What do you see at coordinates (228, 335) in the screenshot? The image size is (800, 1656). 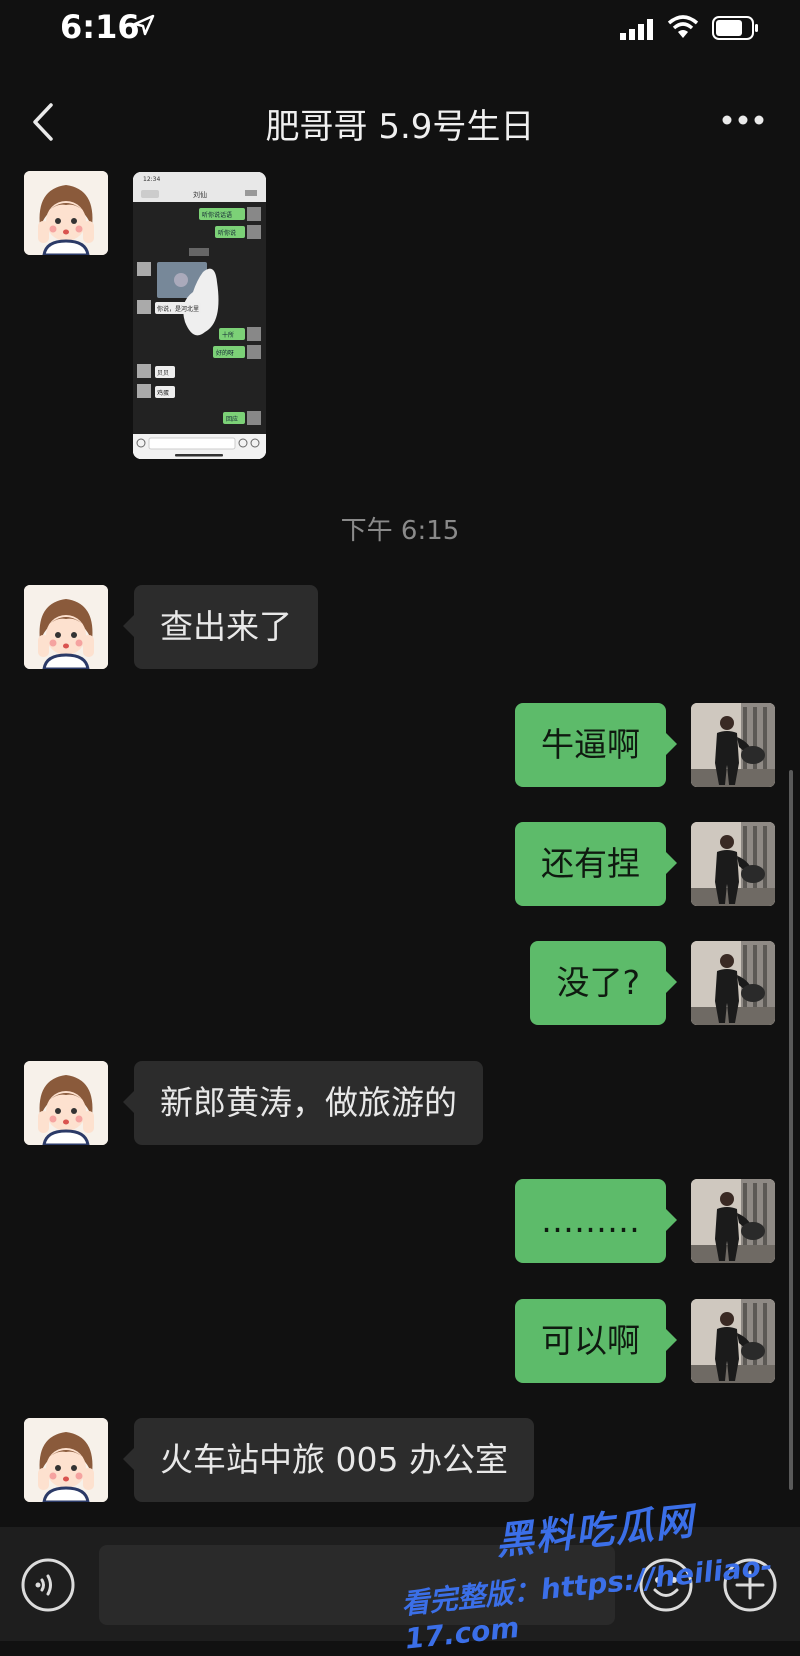 I see `thumb-right-text-2: 十所` at bounding box center [228, 335].